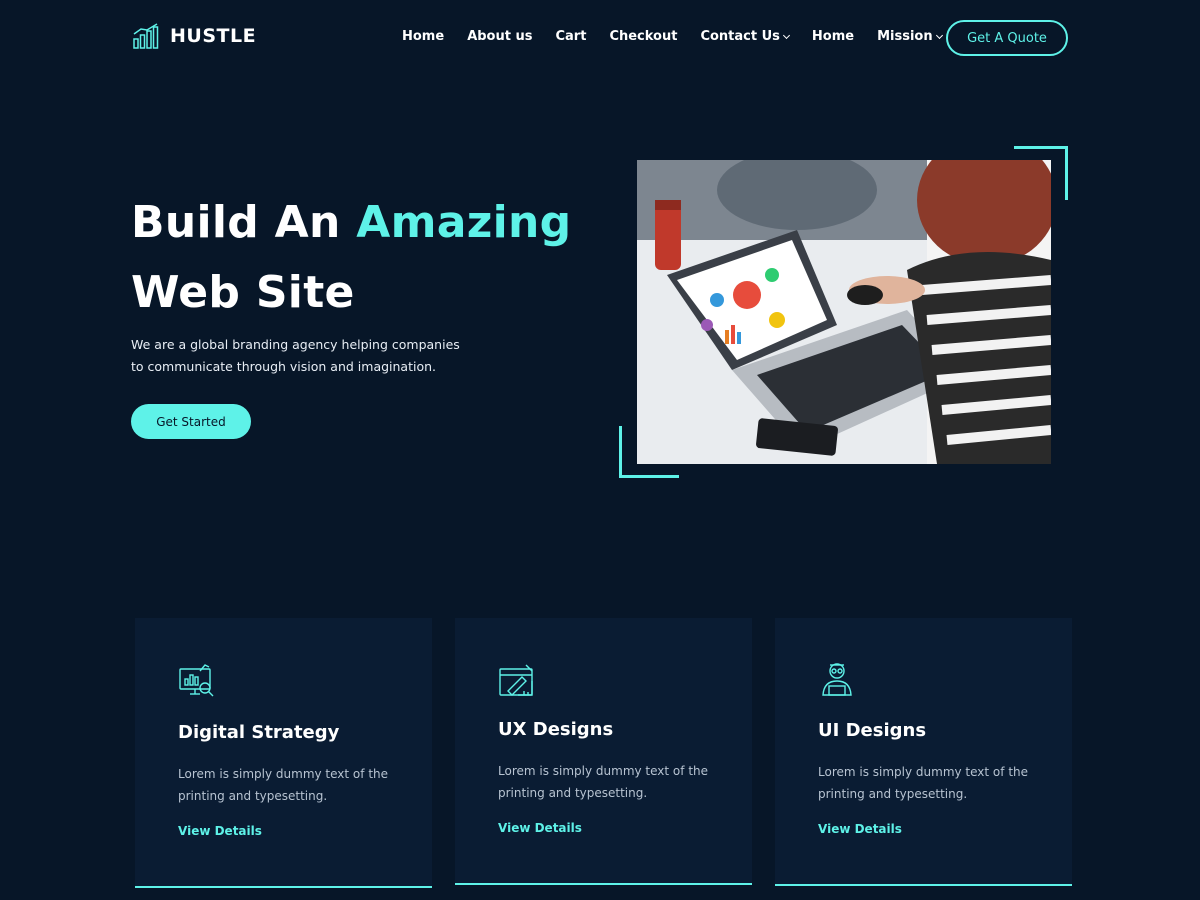  What do you see at coordinates (243, 292) in the screenshot?
I see `hero-title-line2: Web Site` at bounding box center [243, 292].